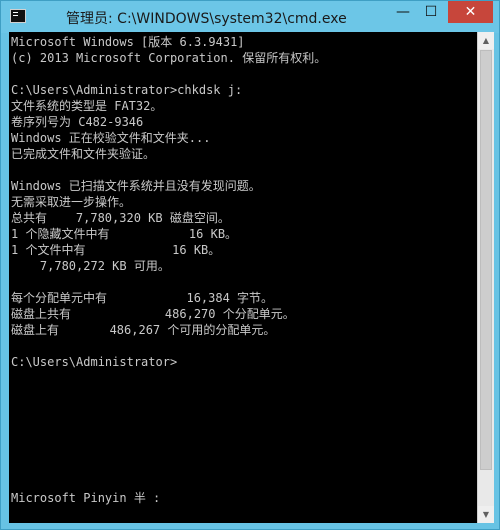 The image size is (500, 530). I want to click on window-title: 管理员: C:\WINDOWS\system32\cmd.exe, so click(206, 19).